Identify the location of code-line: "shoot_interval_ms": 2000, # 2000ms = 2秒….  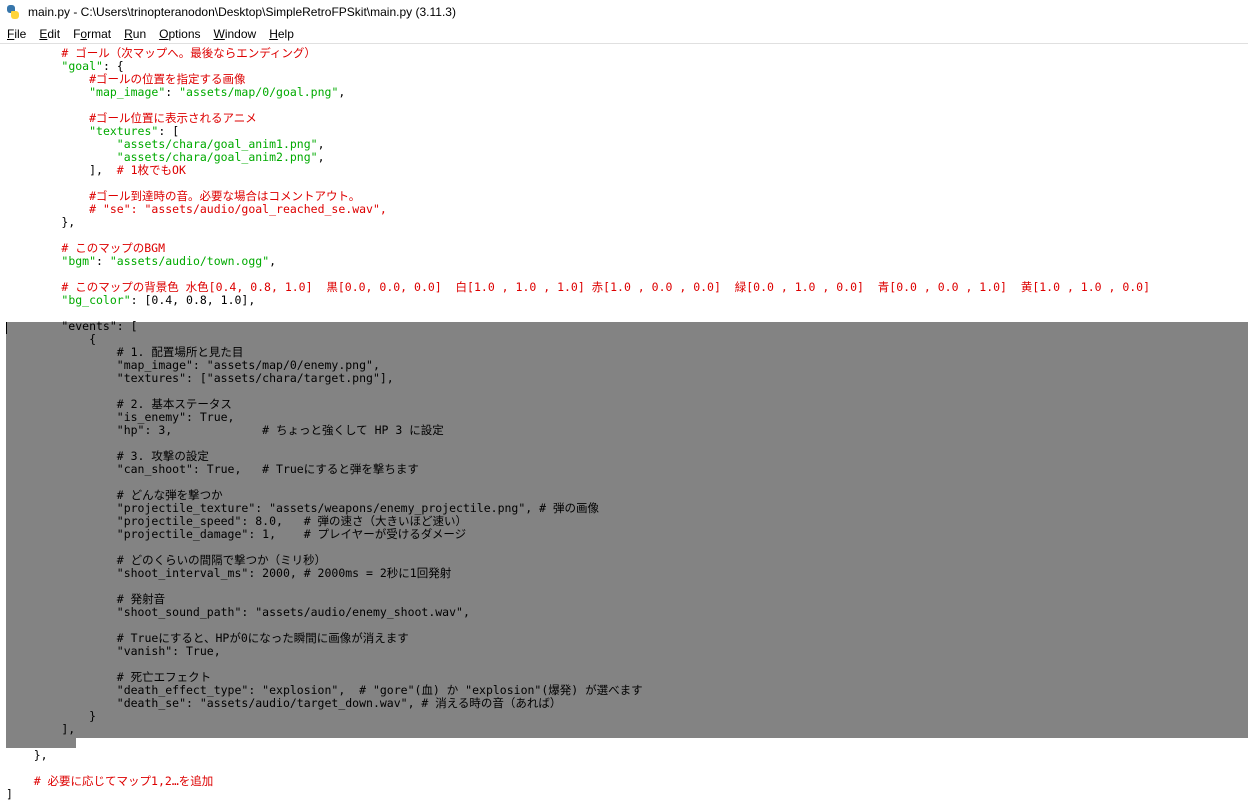
(627, 573).